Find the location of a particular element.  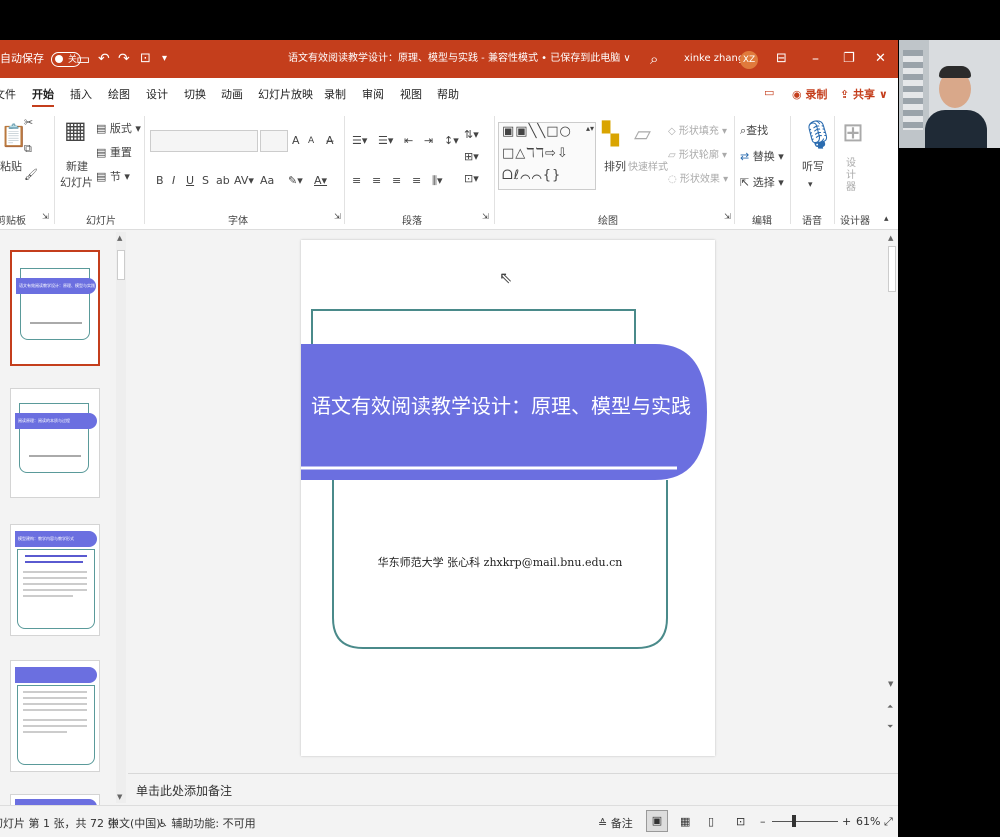

drawing-launcher-icon: ⇲ is located at coordinates (727, 216).